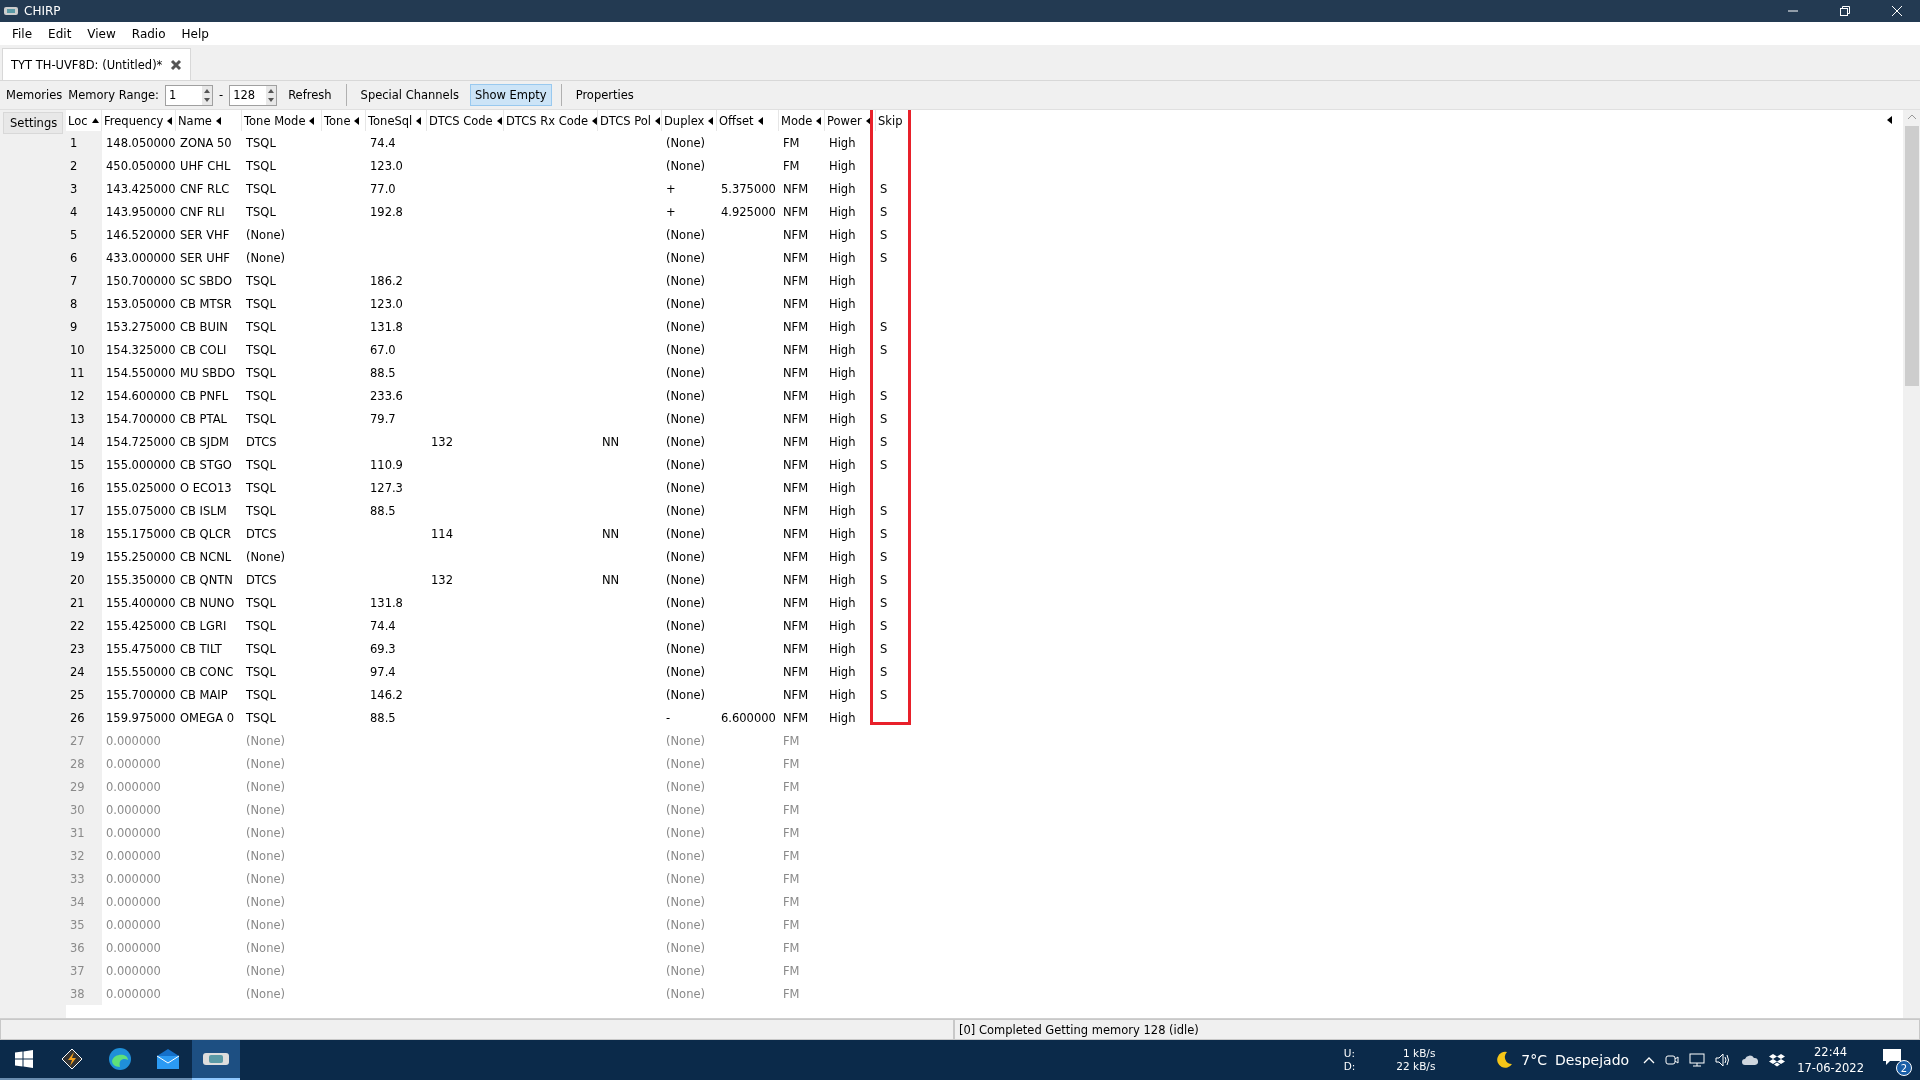 This screenshot has width=1920, height=1080. I want to click on column-header: DTCS Pol, so click(630, 120).